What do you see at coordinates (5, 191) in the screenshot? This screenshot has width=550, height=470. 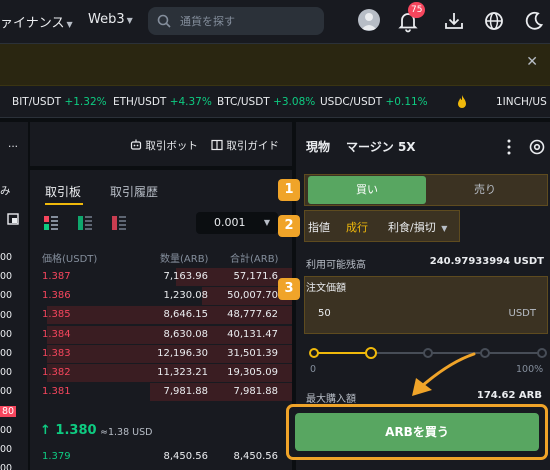 I see `truncated-label: み` at bounding box center [5, 191].